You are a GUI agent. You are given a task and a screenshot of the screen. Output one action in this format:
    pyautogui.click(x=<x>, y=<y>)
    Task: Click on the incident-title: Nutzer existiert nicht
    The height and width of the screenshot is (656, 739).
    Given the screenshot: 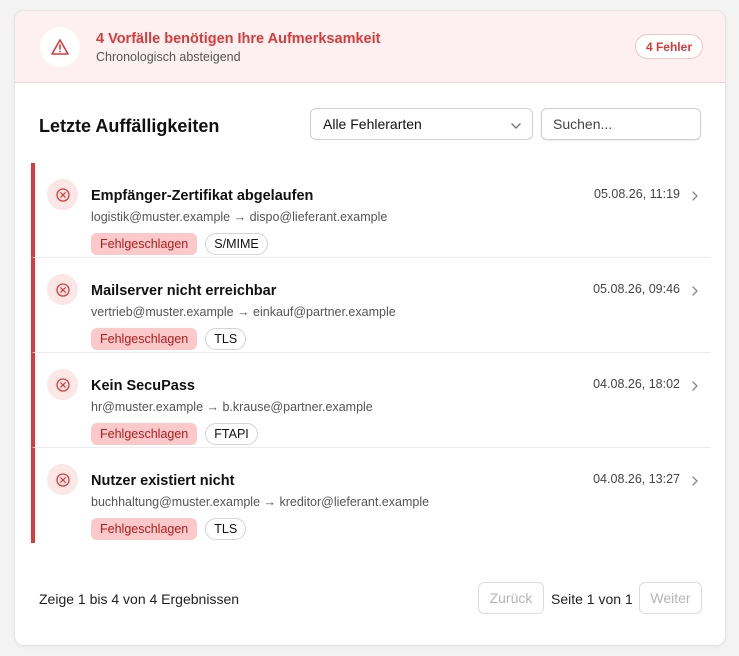 What is the action you would take?
    pyautogui.click(x=163, y=481)
    